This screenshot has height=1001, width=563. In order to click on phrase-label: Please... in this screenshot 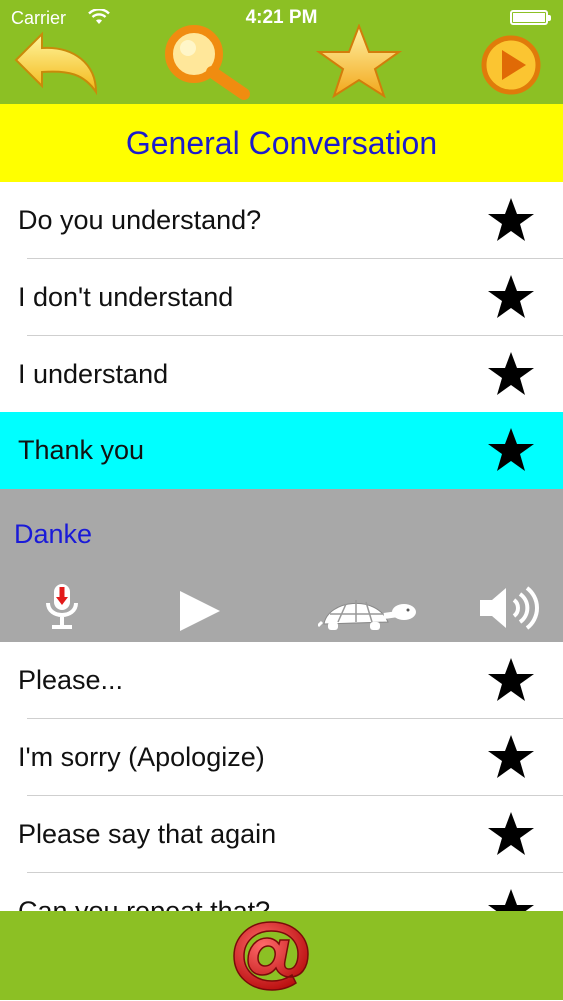, I will do `click(71, 680)`.